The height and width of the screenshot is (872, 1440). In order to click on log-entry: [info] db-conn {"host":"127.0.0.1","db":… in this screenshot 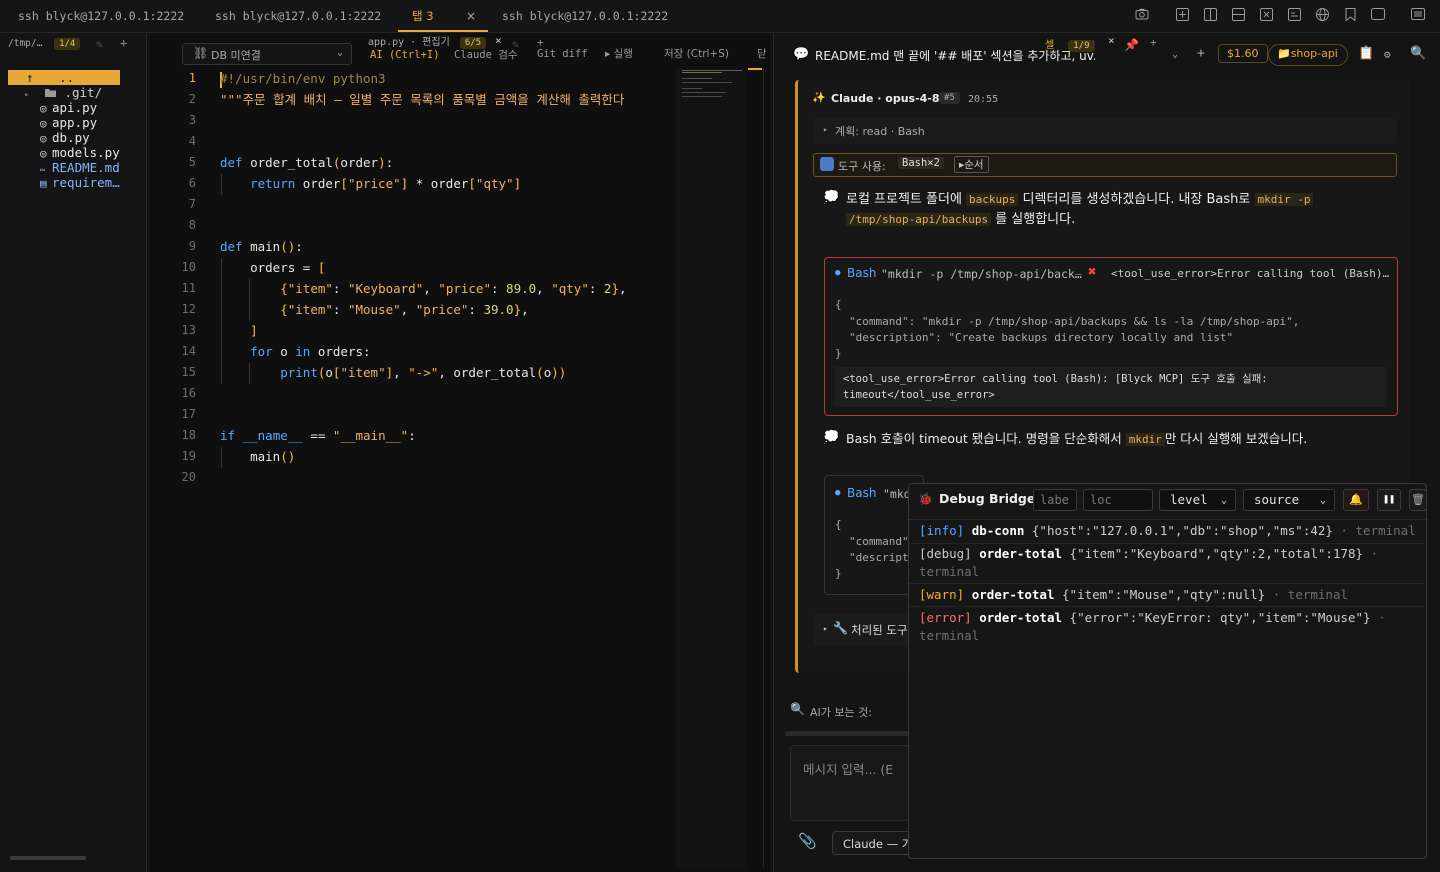, I will do `click(1169, 531)`.